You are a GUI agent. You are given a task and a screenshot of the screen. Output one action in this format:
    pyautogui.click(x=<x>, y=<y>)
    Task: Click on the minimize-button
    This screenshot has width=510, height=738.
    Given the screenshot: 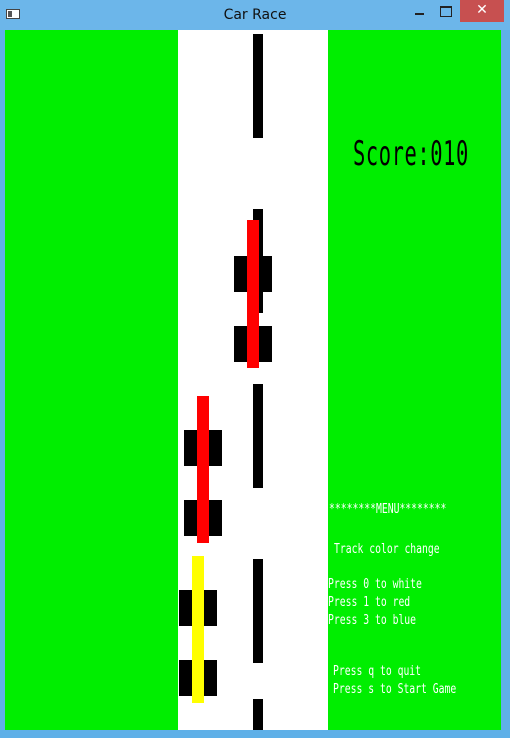 What is the action you would take?
    pyautogui.click(x=419, y=11)
    